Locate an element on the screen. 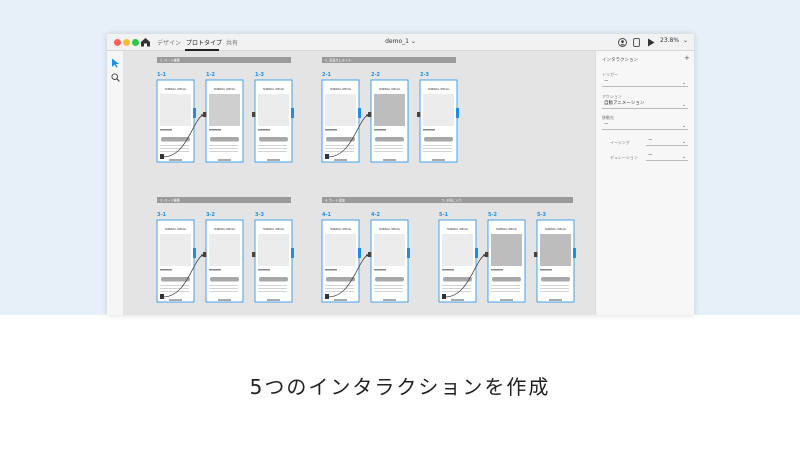 This screenshot has height=450, width=800. left-toolbar is located at coordinates (115, 183).